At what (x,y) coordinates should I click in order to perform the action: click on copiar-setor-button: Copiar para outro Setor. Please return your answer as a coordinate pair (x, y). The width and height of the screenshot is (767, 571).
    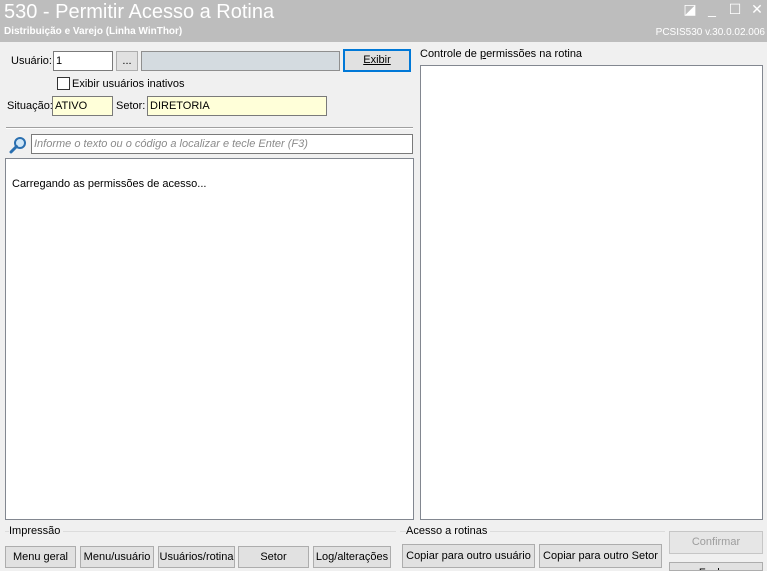
    Looking at the image, I should click on (600, 556).